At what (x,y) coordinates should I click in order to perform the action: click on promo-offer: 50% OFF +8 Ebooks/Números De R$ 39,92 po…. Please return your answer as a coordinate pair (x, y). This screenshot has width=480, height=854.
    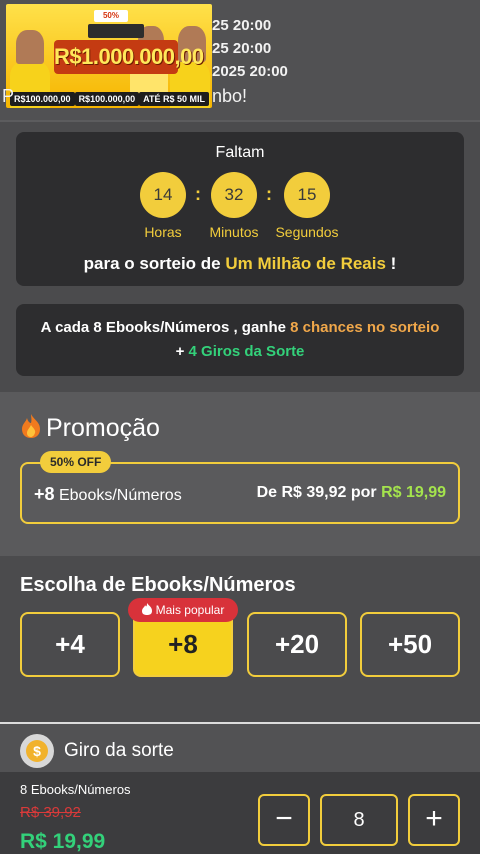
    Looking at the image, I should click on (240, 487).